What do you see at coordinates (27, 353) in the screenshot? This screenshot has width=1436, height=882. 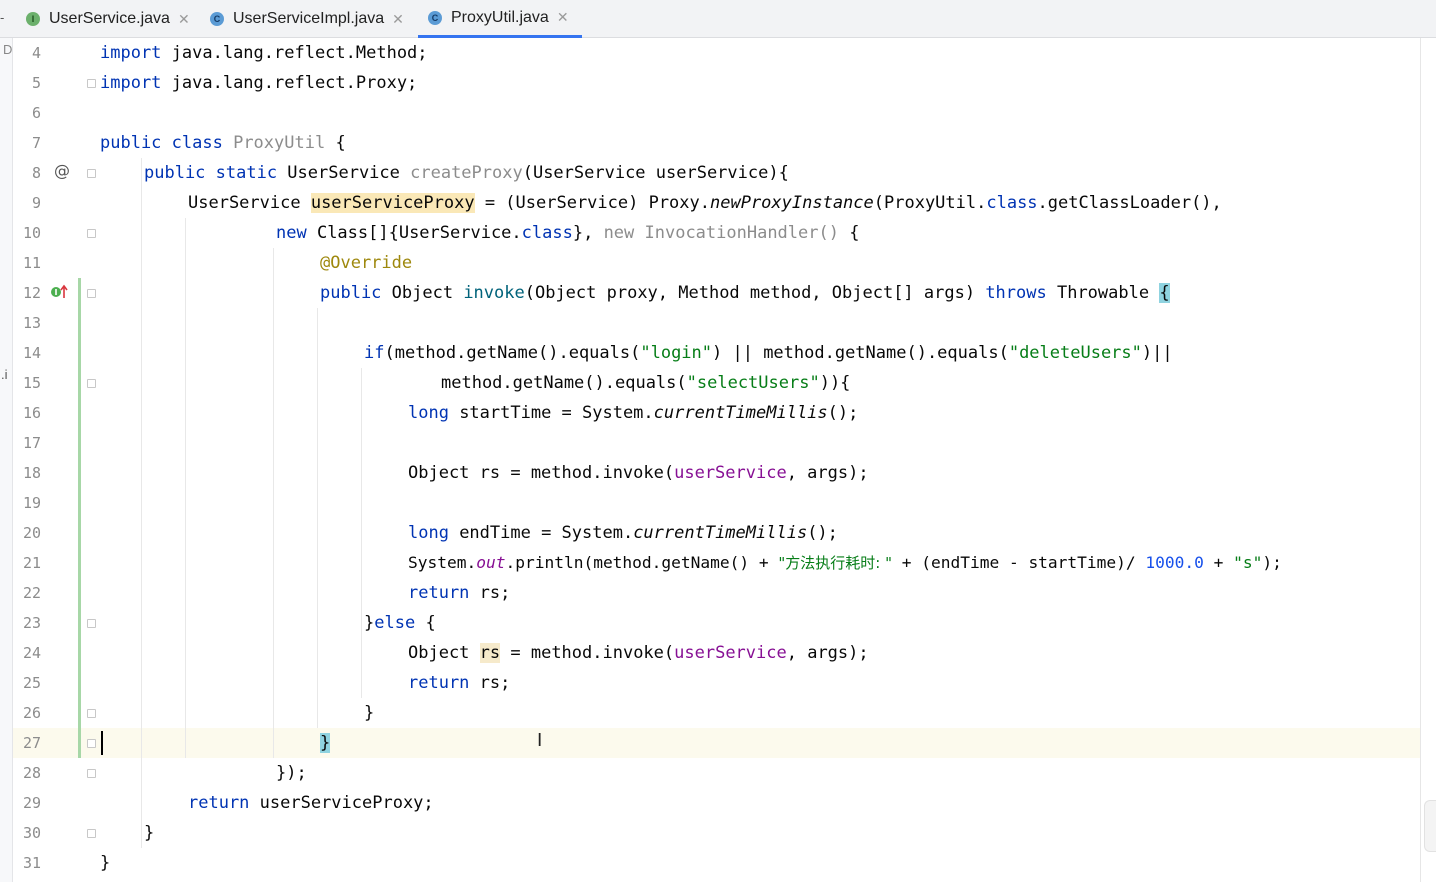 I see `line-number: 14` at bounding box center [27, 353].